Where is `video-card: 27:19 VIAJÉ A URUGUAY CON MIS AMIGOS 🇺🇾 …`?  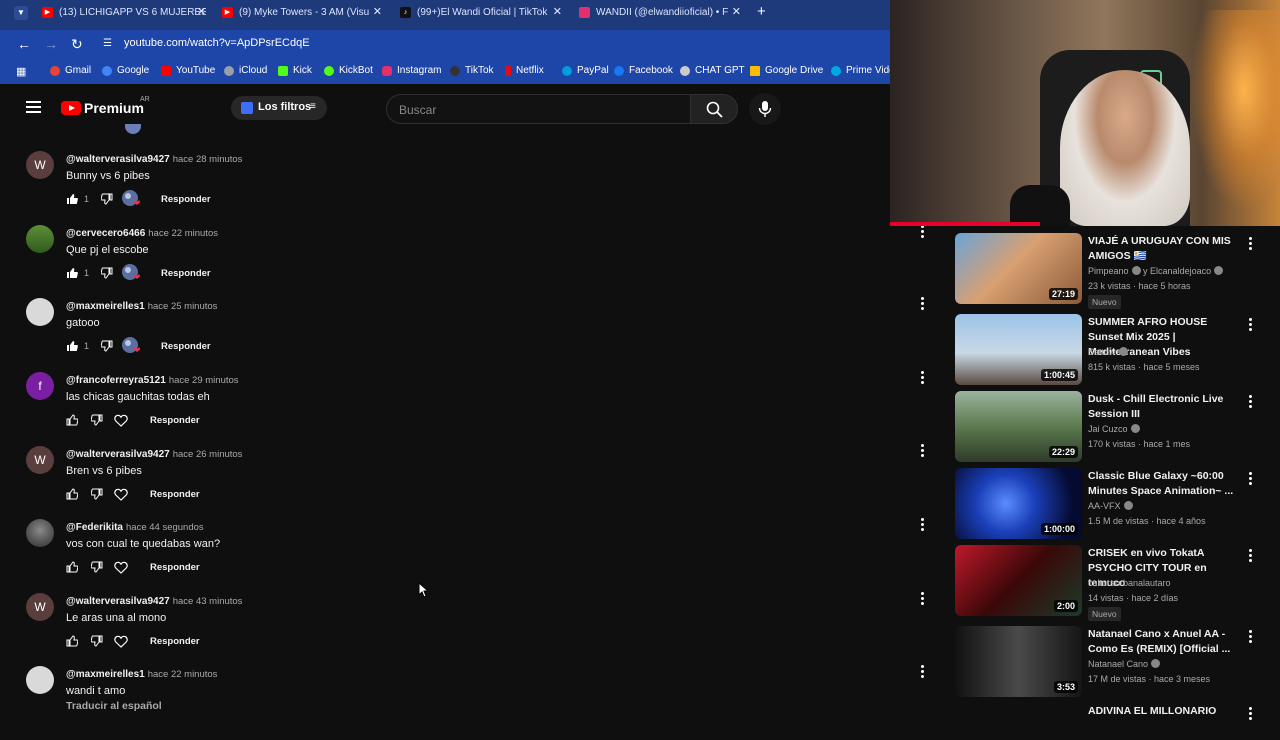 video-card: 27:19 VIAJÉ A URUGUAY CON MIS AMIGOS 🇺🇾 … is located at coordinates (1110, 271).